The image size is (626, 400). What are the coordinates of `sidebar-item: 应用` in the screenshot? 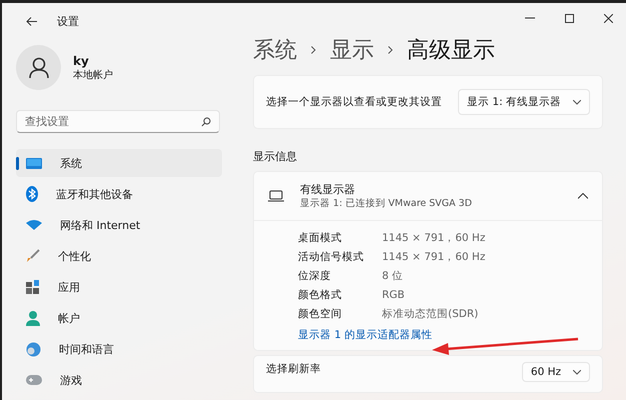 It's located at (119, 287).